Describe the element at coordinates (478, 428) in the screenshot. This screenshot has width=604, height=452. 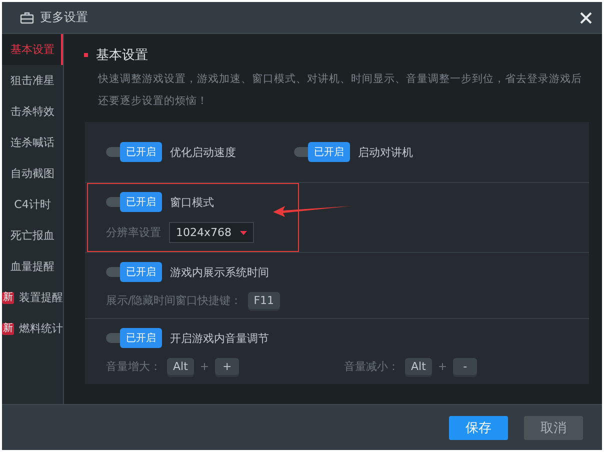
I see `save-button: 保存` at that location.